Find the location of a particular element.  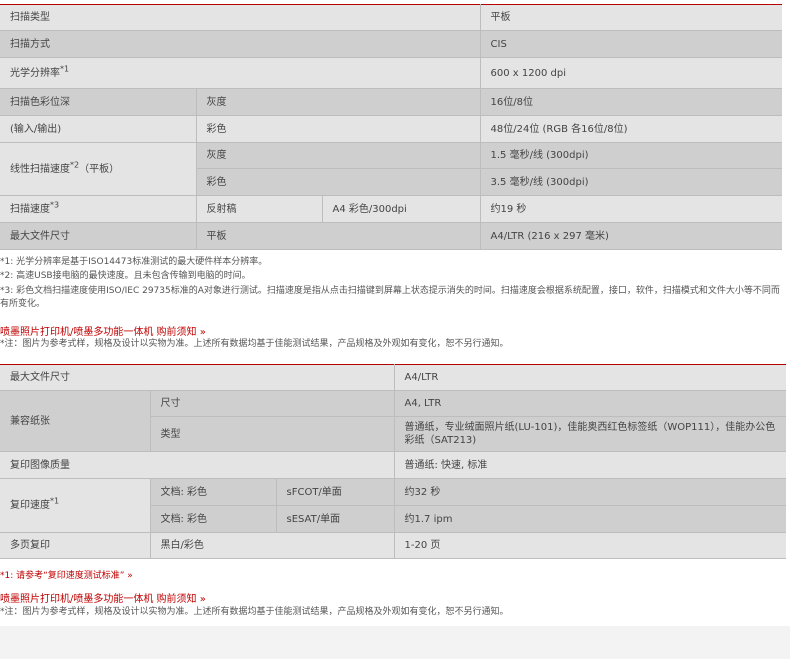

footnote-marker: *2 is located at coordinates (75, 165).